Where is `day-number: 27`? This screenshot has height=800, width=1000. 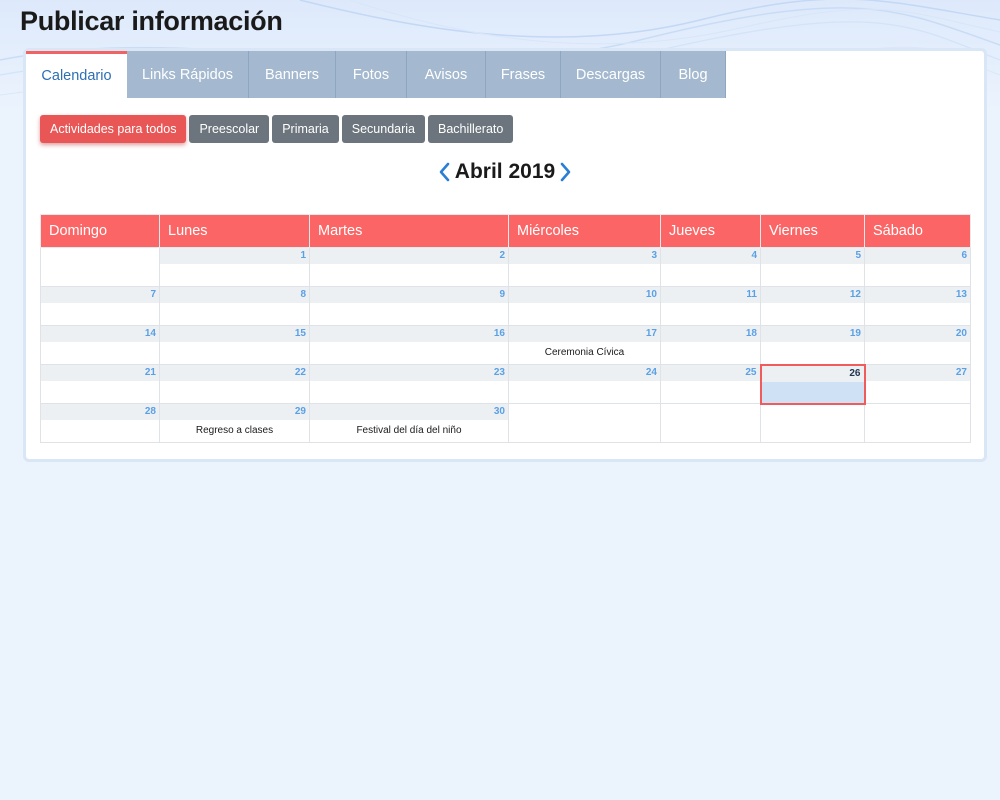 day-number: 27 is located at coordinates (917, 373).